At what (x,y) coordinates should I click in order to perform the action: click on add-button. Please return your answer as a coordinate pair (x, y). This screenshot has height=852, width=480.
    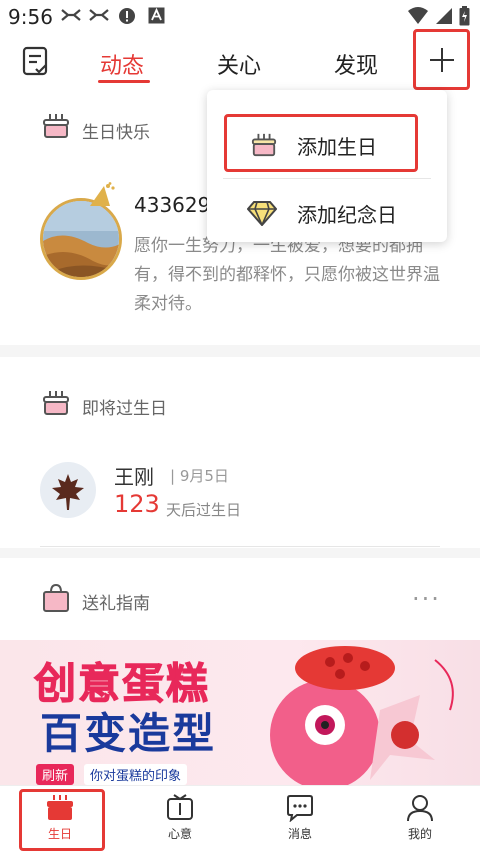
    Looking at the image, I should click on (441, 59).